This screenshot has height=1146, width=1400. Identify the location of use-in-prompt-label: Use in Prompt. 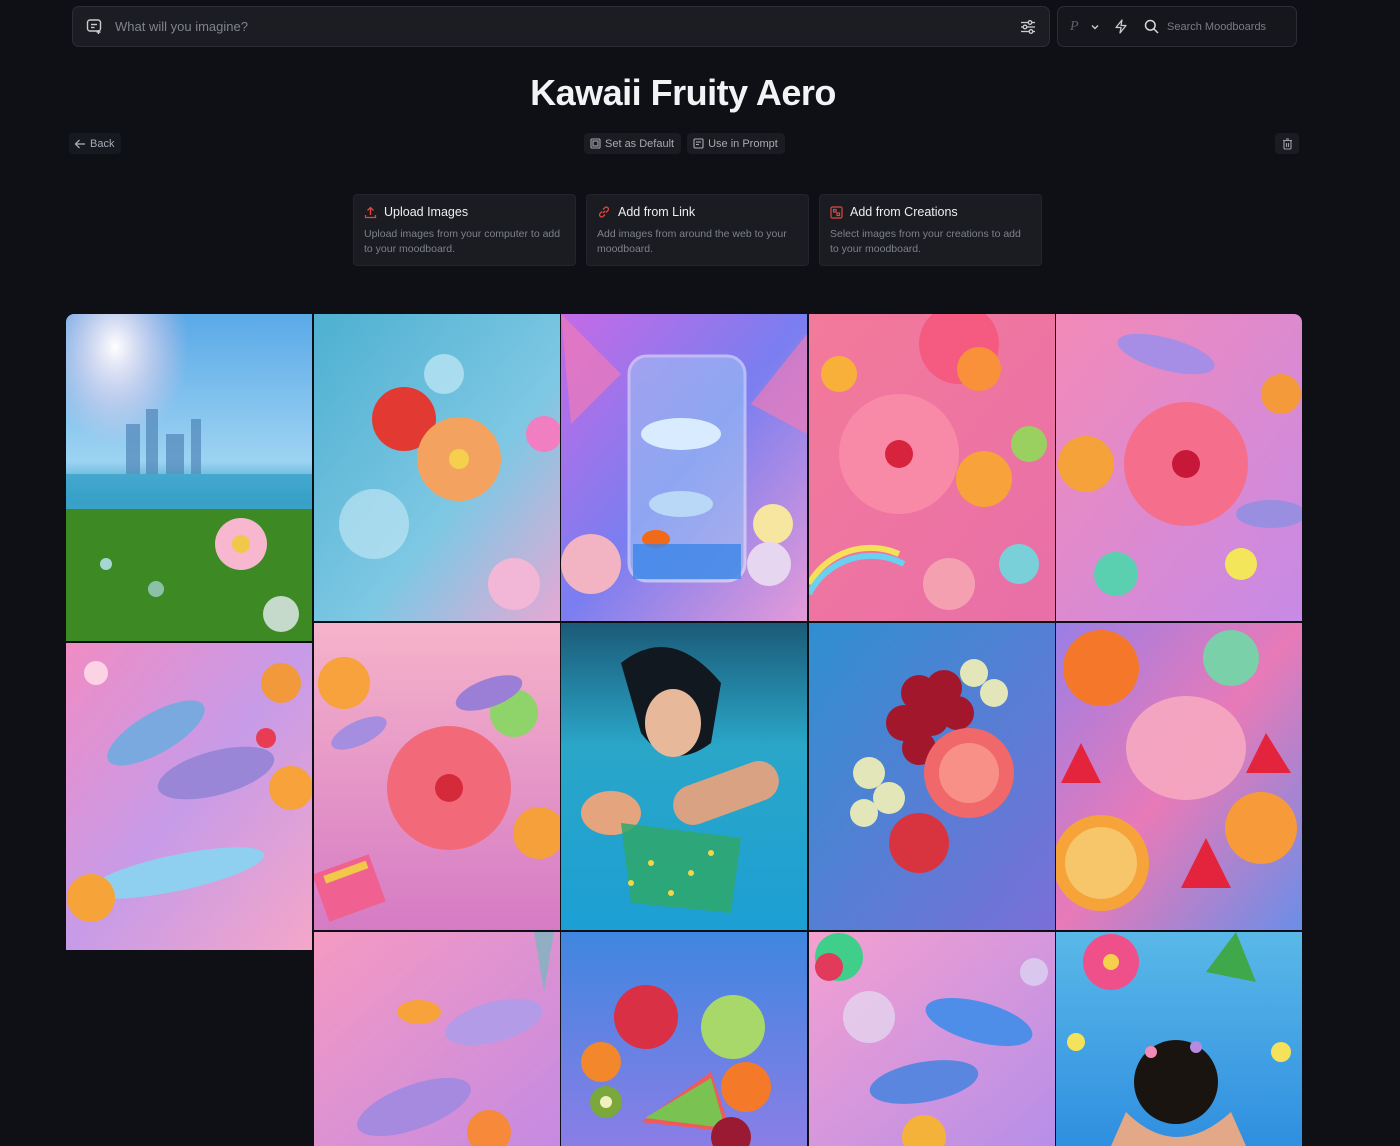
(743, 143).